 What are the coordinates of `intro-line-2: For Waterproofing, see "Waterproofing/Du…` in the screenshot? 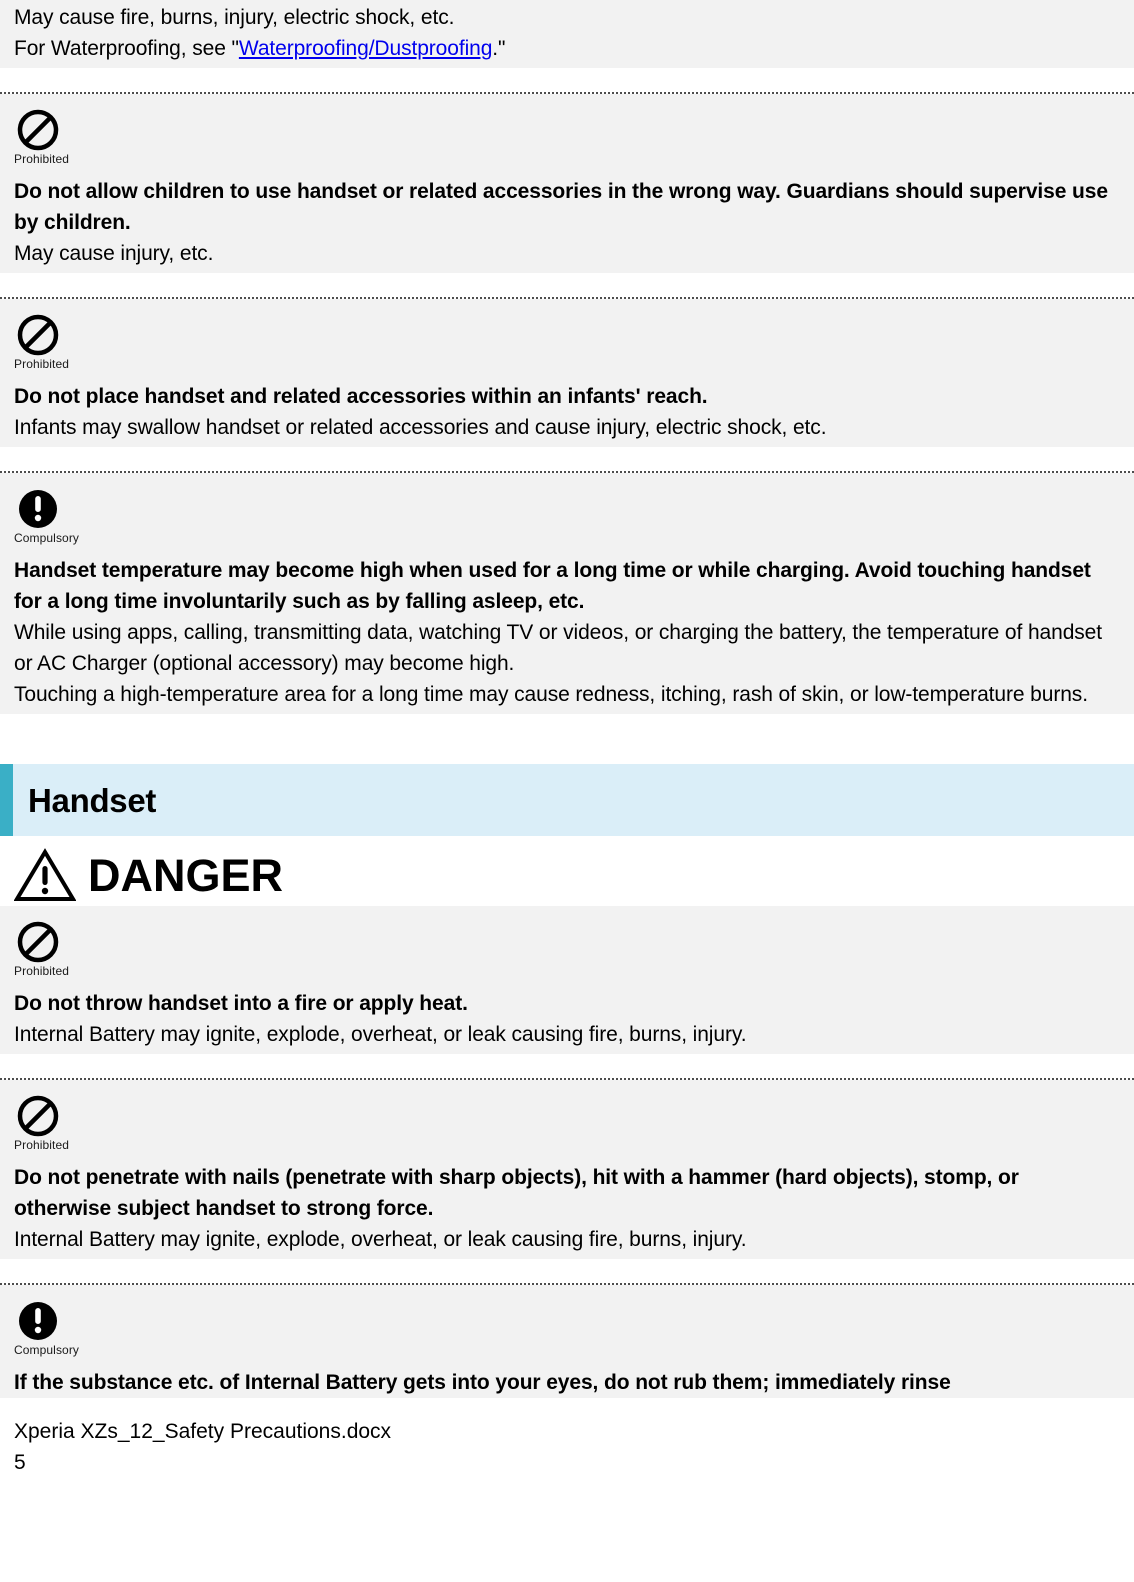 It's located at (567, 48).